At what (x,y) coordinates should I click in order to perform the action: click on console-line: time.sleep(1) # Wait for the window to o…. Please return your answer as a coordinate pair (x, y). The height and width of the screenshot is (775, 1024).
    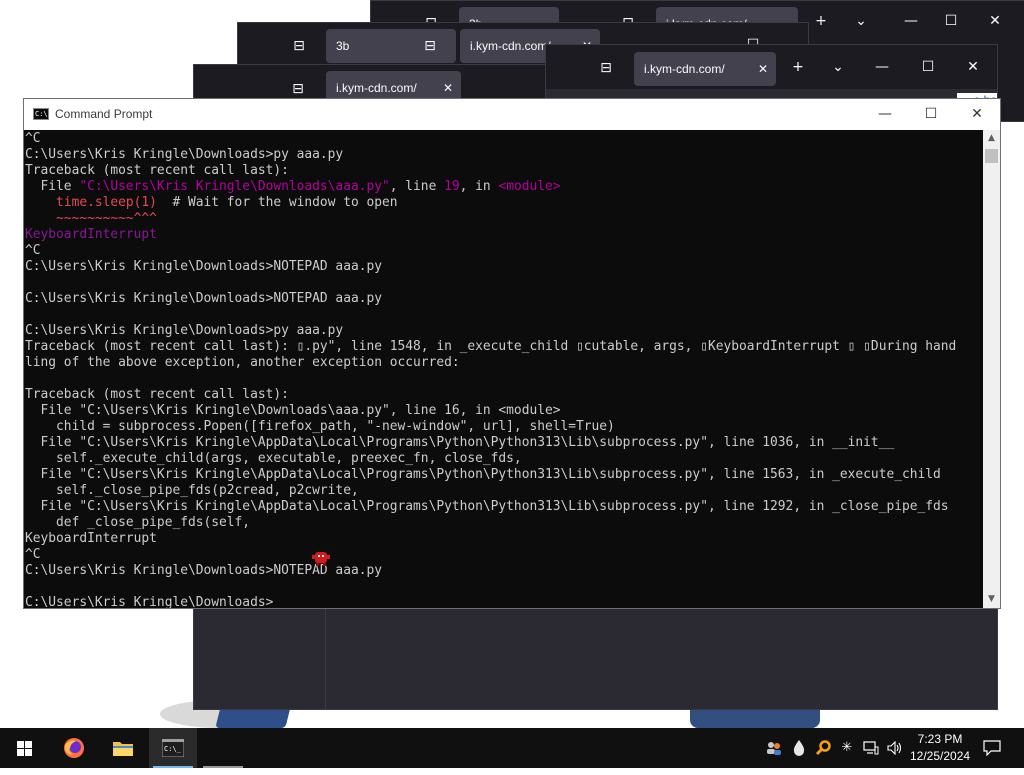
    Looking at the image, I should click on (503, 203).